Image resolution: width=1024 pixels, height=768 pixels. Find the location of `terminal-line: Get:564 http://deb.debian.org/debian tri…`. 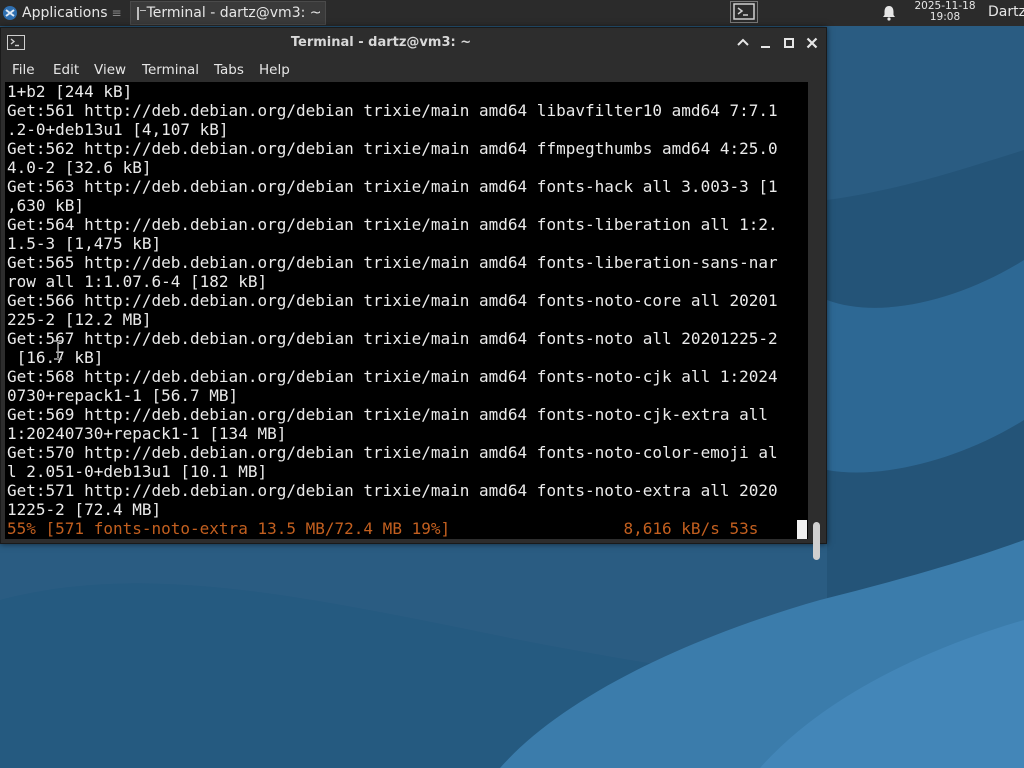

terminal-line: Get:564 http://deb.debian.org/debian tri… is located at coordinates (392, 224).